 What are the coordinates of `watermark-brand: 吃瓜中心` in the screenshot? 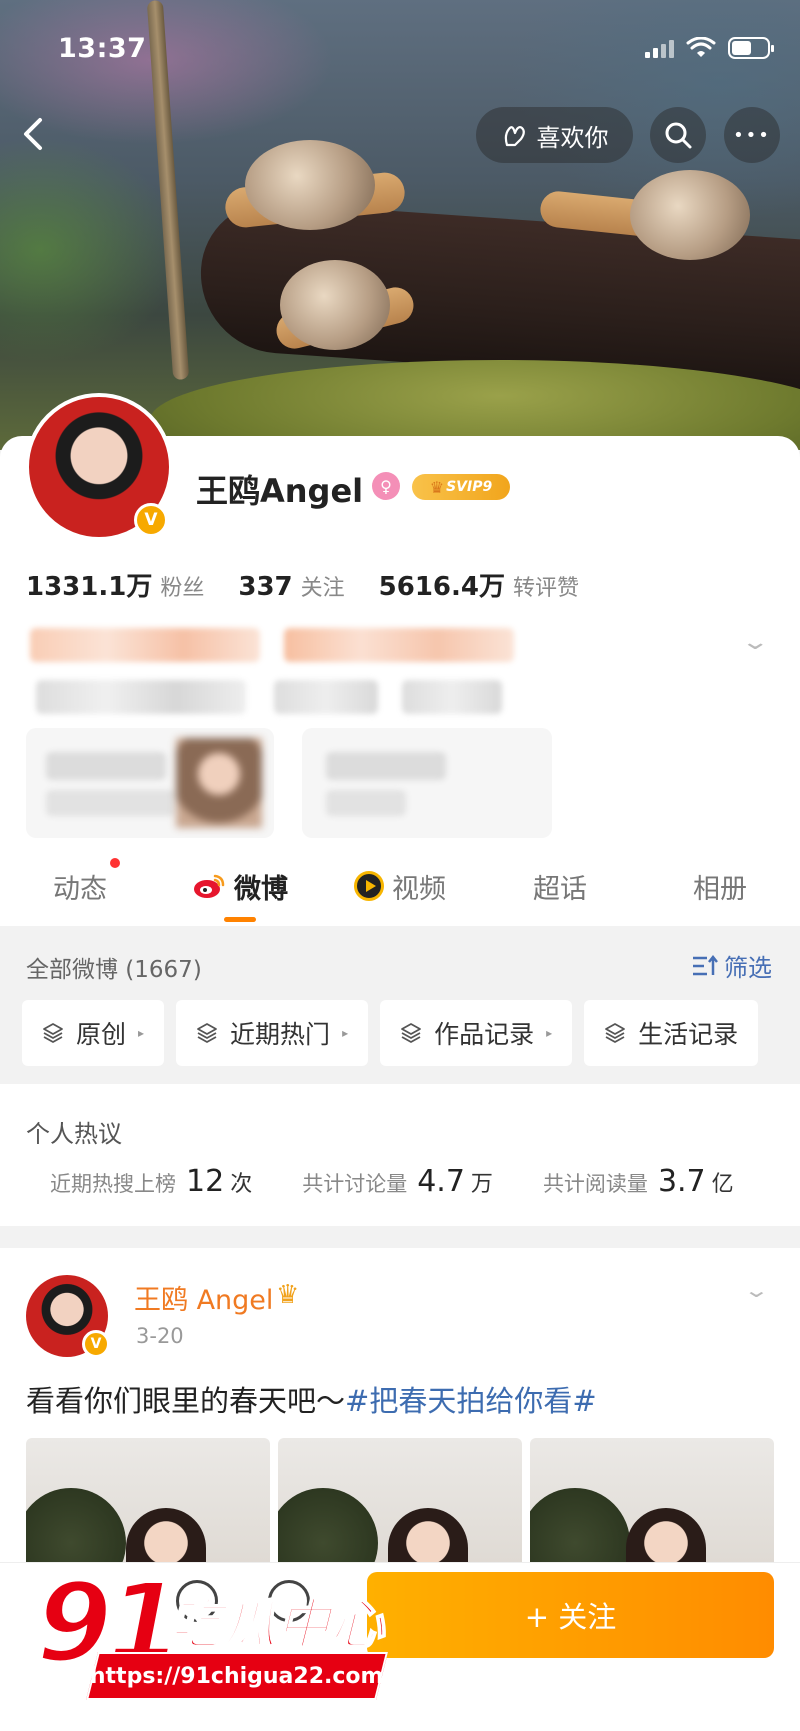 It's located at (276, 1624).